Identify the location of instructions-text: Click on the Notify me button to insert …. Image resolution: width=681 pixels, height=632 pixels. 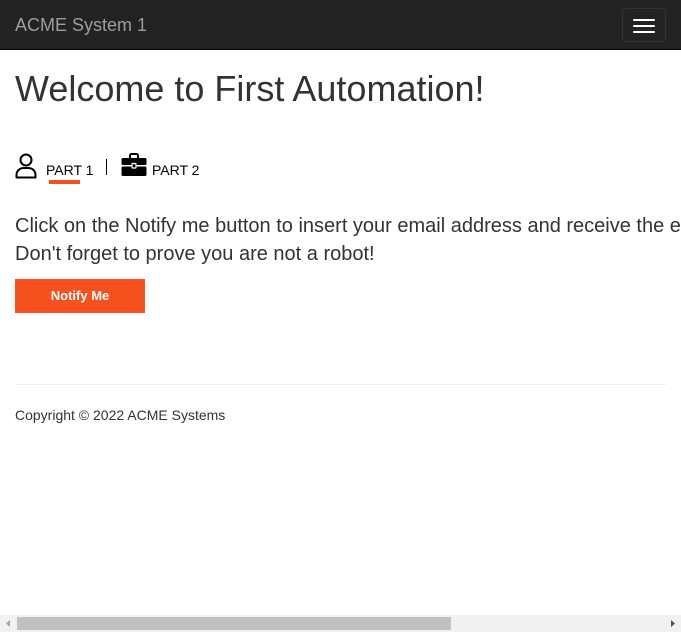
(348, 240).